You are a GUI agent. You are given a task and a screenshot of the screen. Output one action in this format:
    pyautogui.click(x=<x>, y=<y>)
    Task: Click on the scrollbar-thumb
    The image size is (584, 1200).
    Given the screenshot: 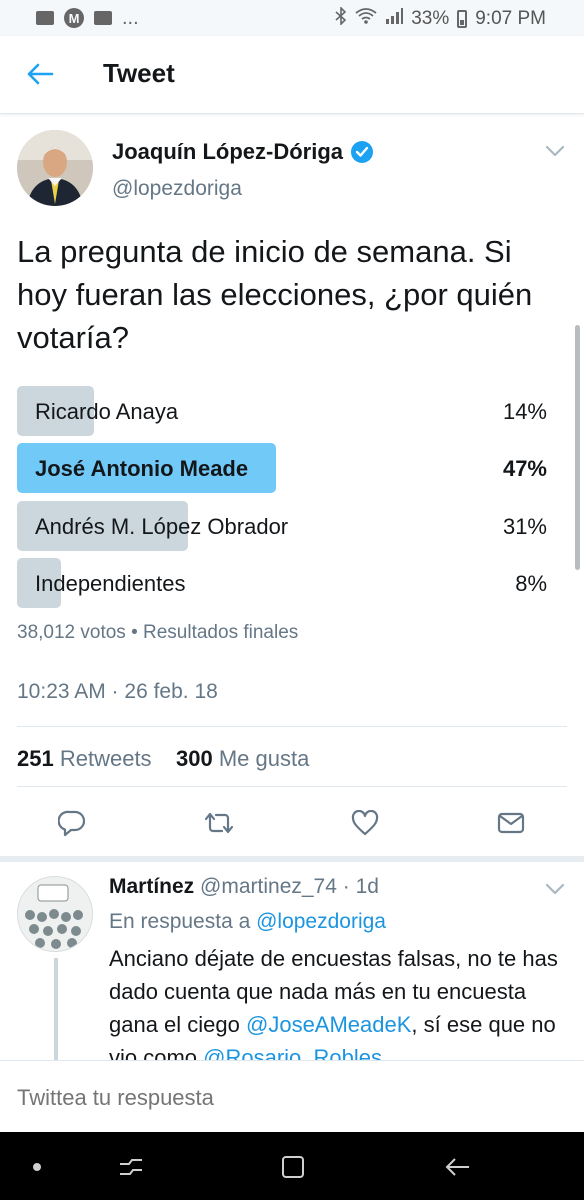 What is the action you would take?
    pyautogui.click(x=577, y=447)
    